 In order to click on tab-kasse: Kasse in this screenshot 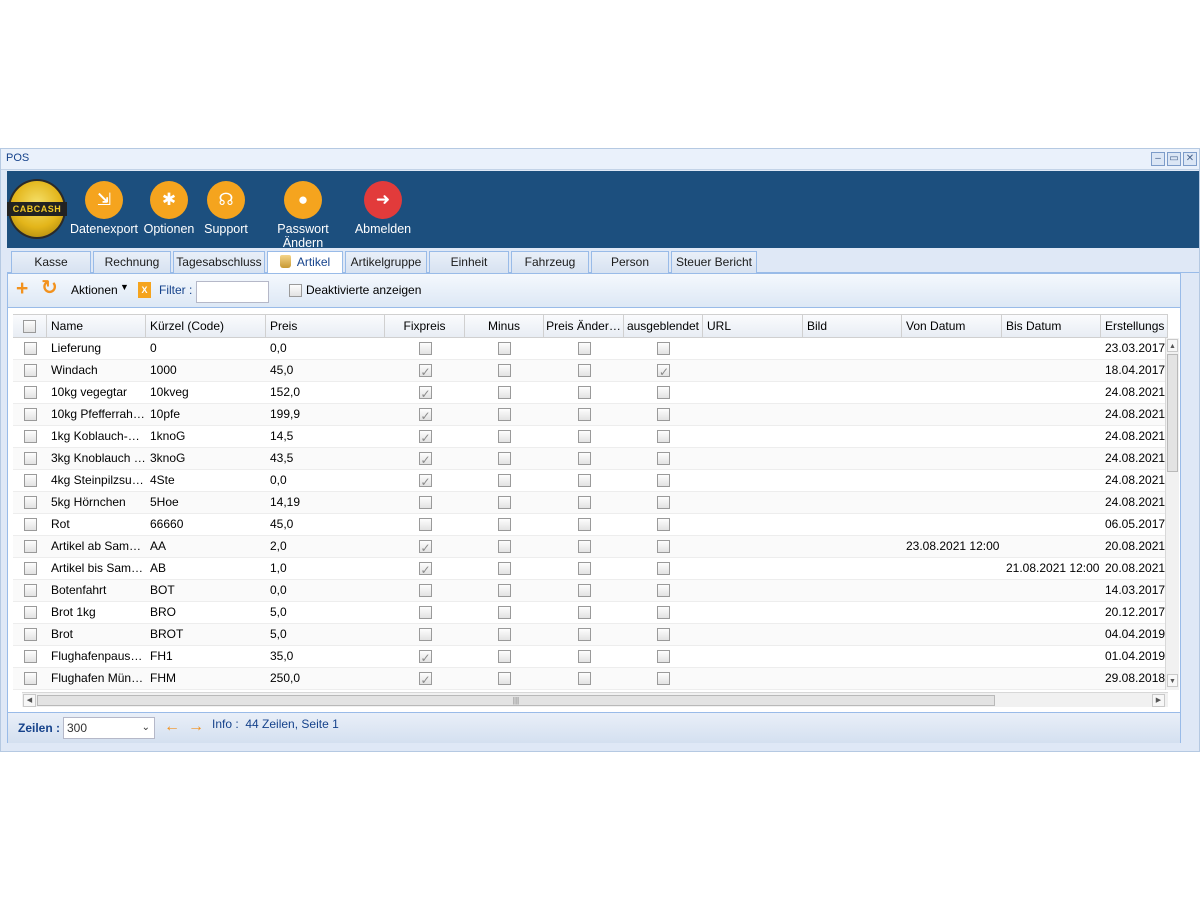, I will do `click(51, 262)`.